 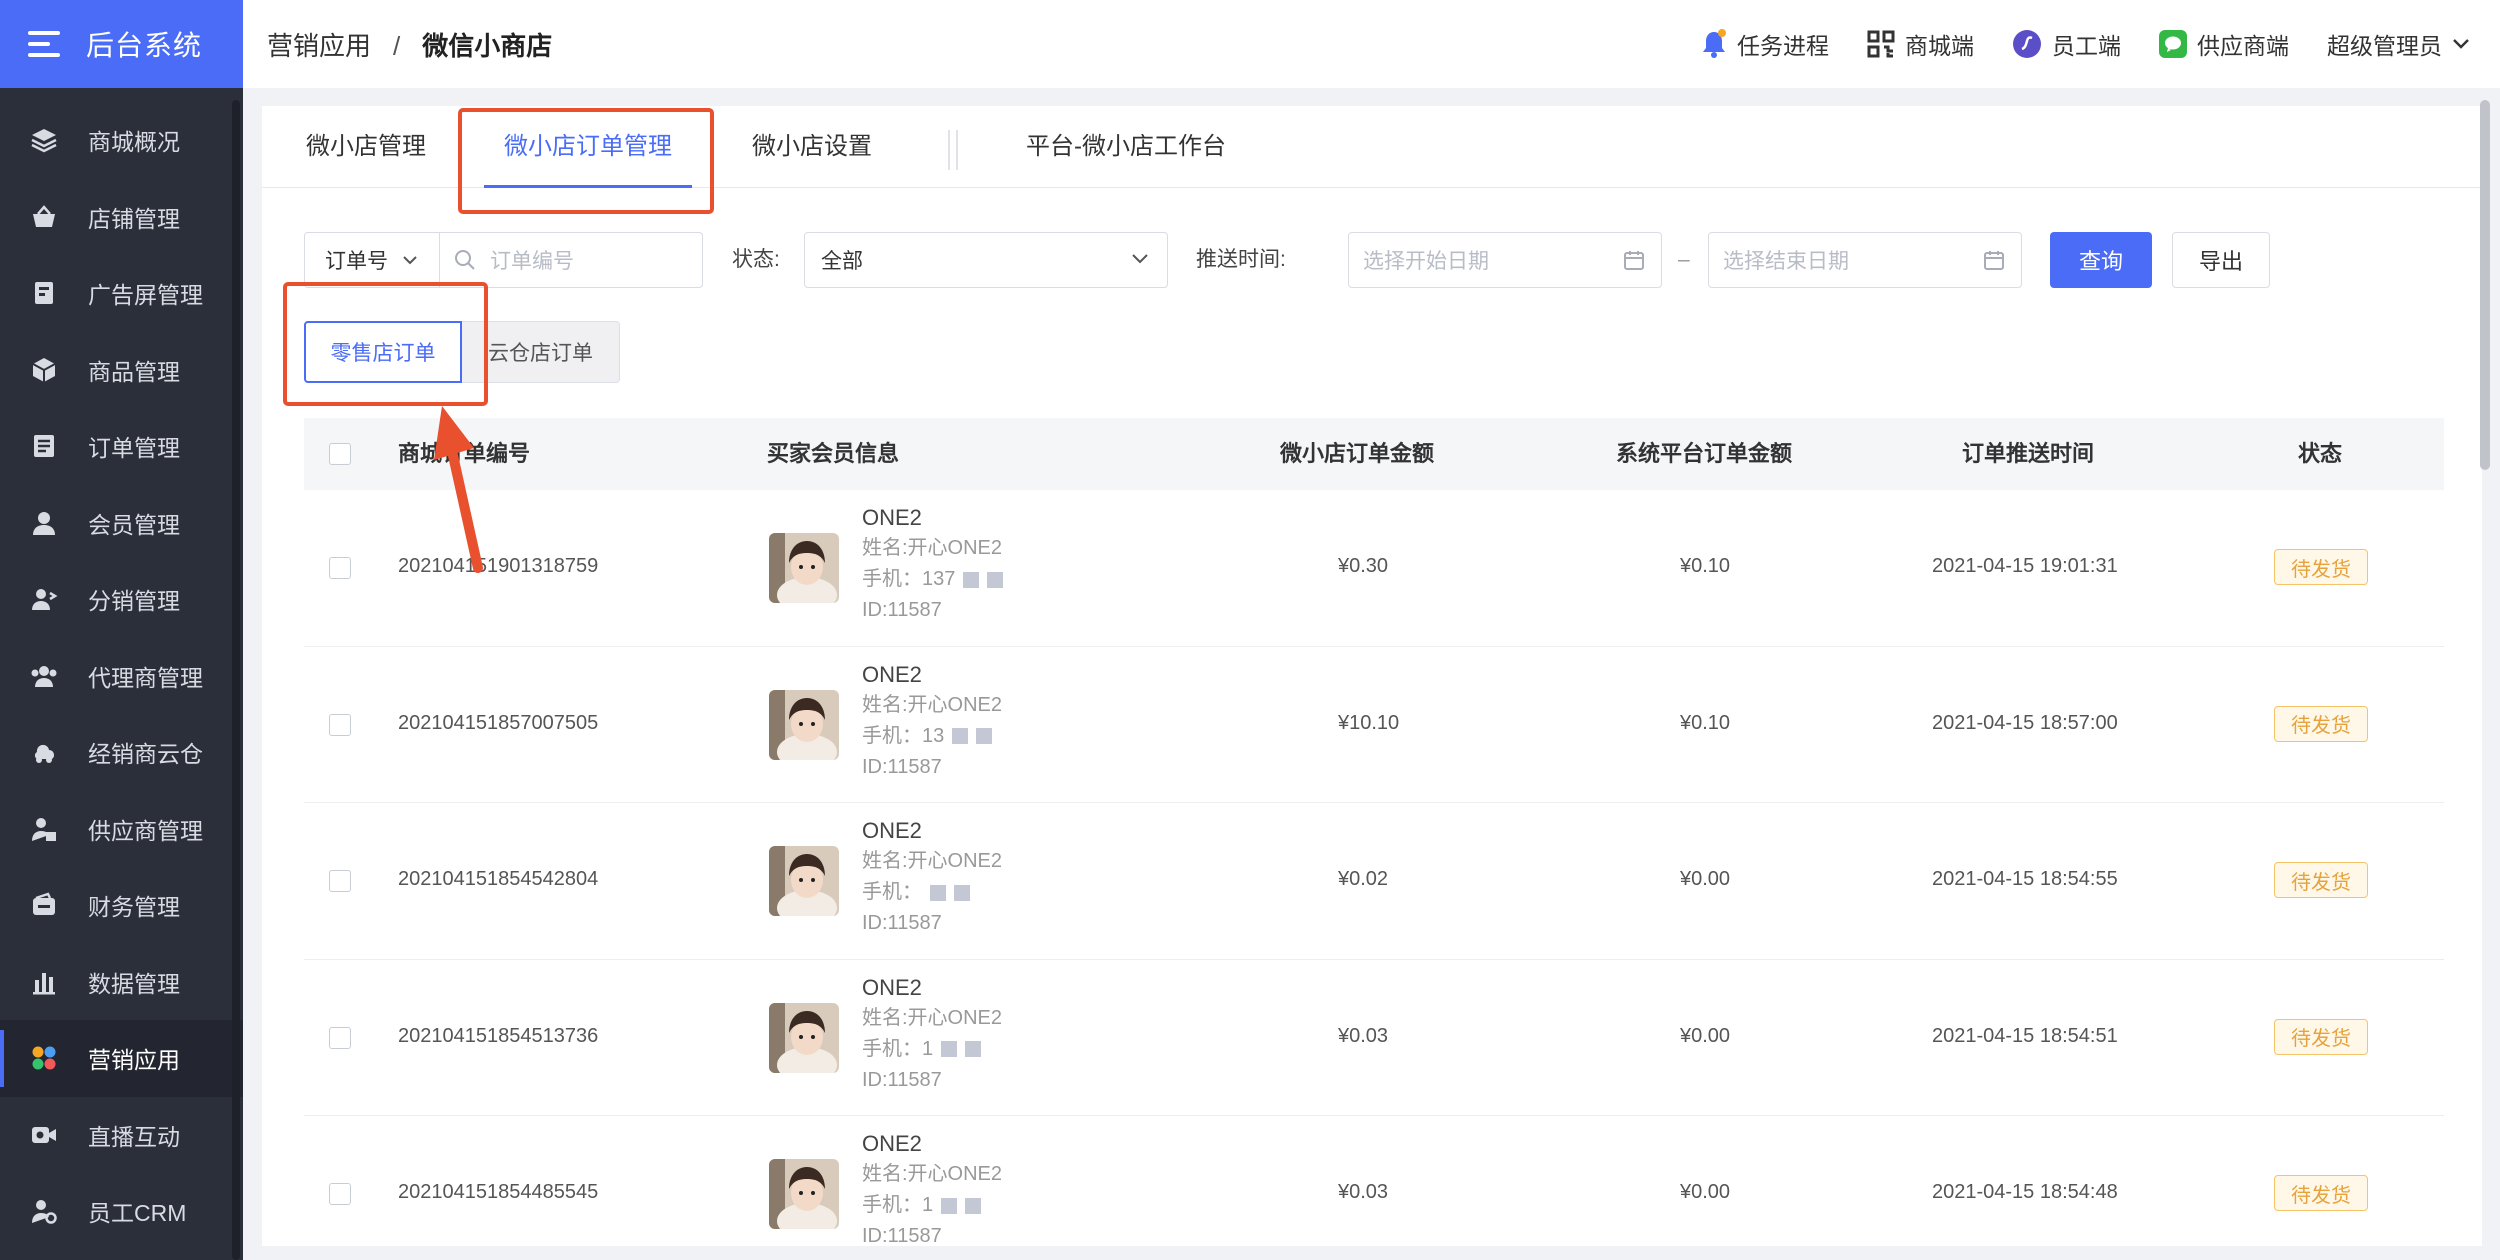 I want to click on mall-client-link: 商城端, so click(x=1920, y=44).